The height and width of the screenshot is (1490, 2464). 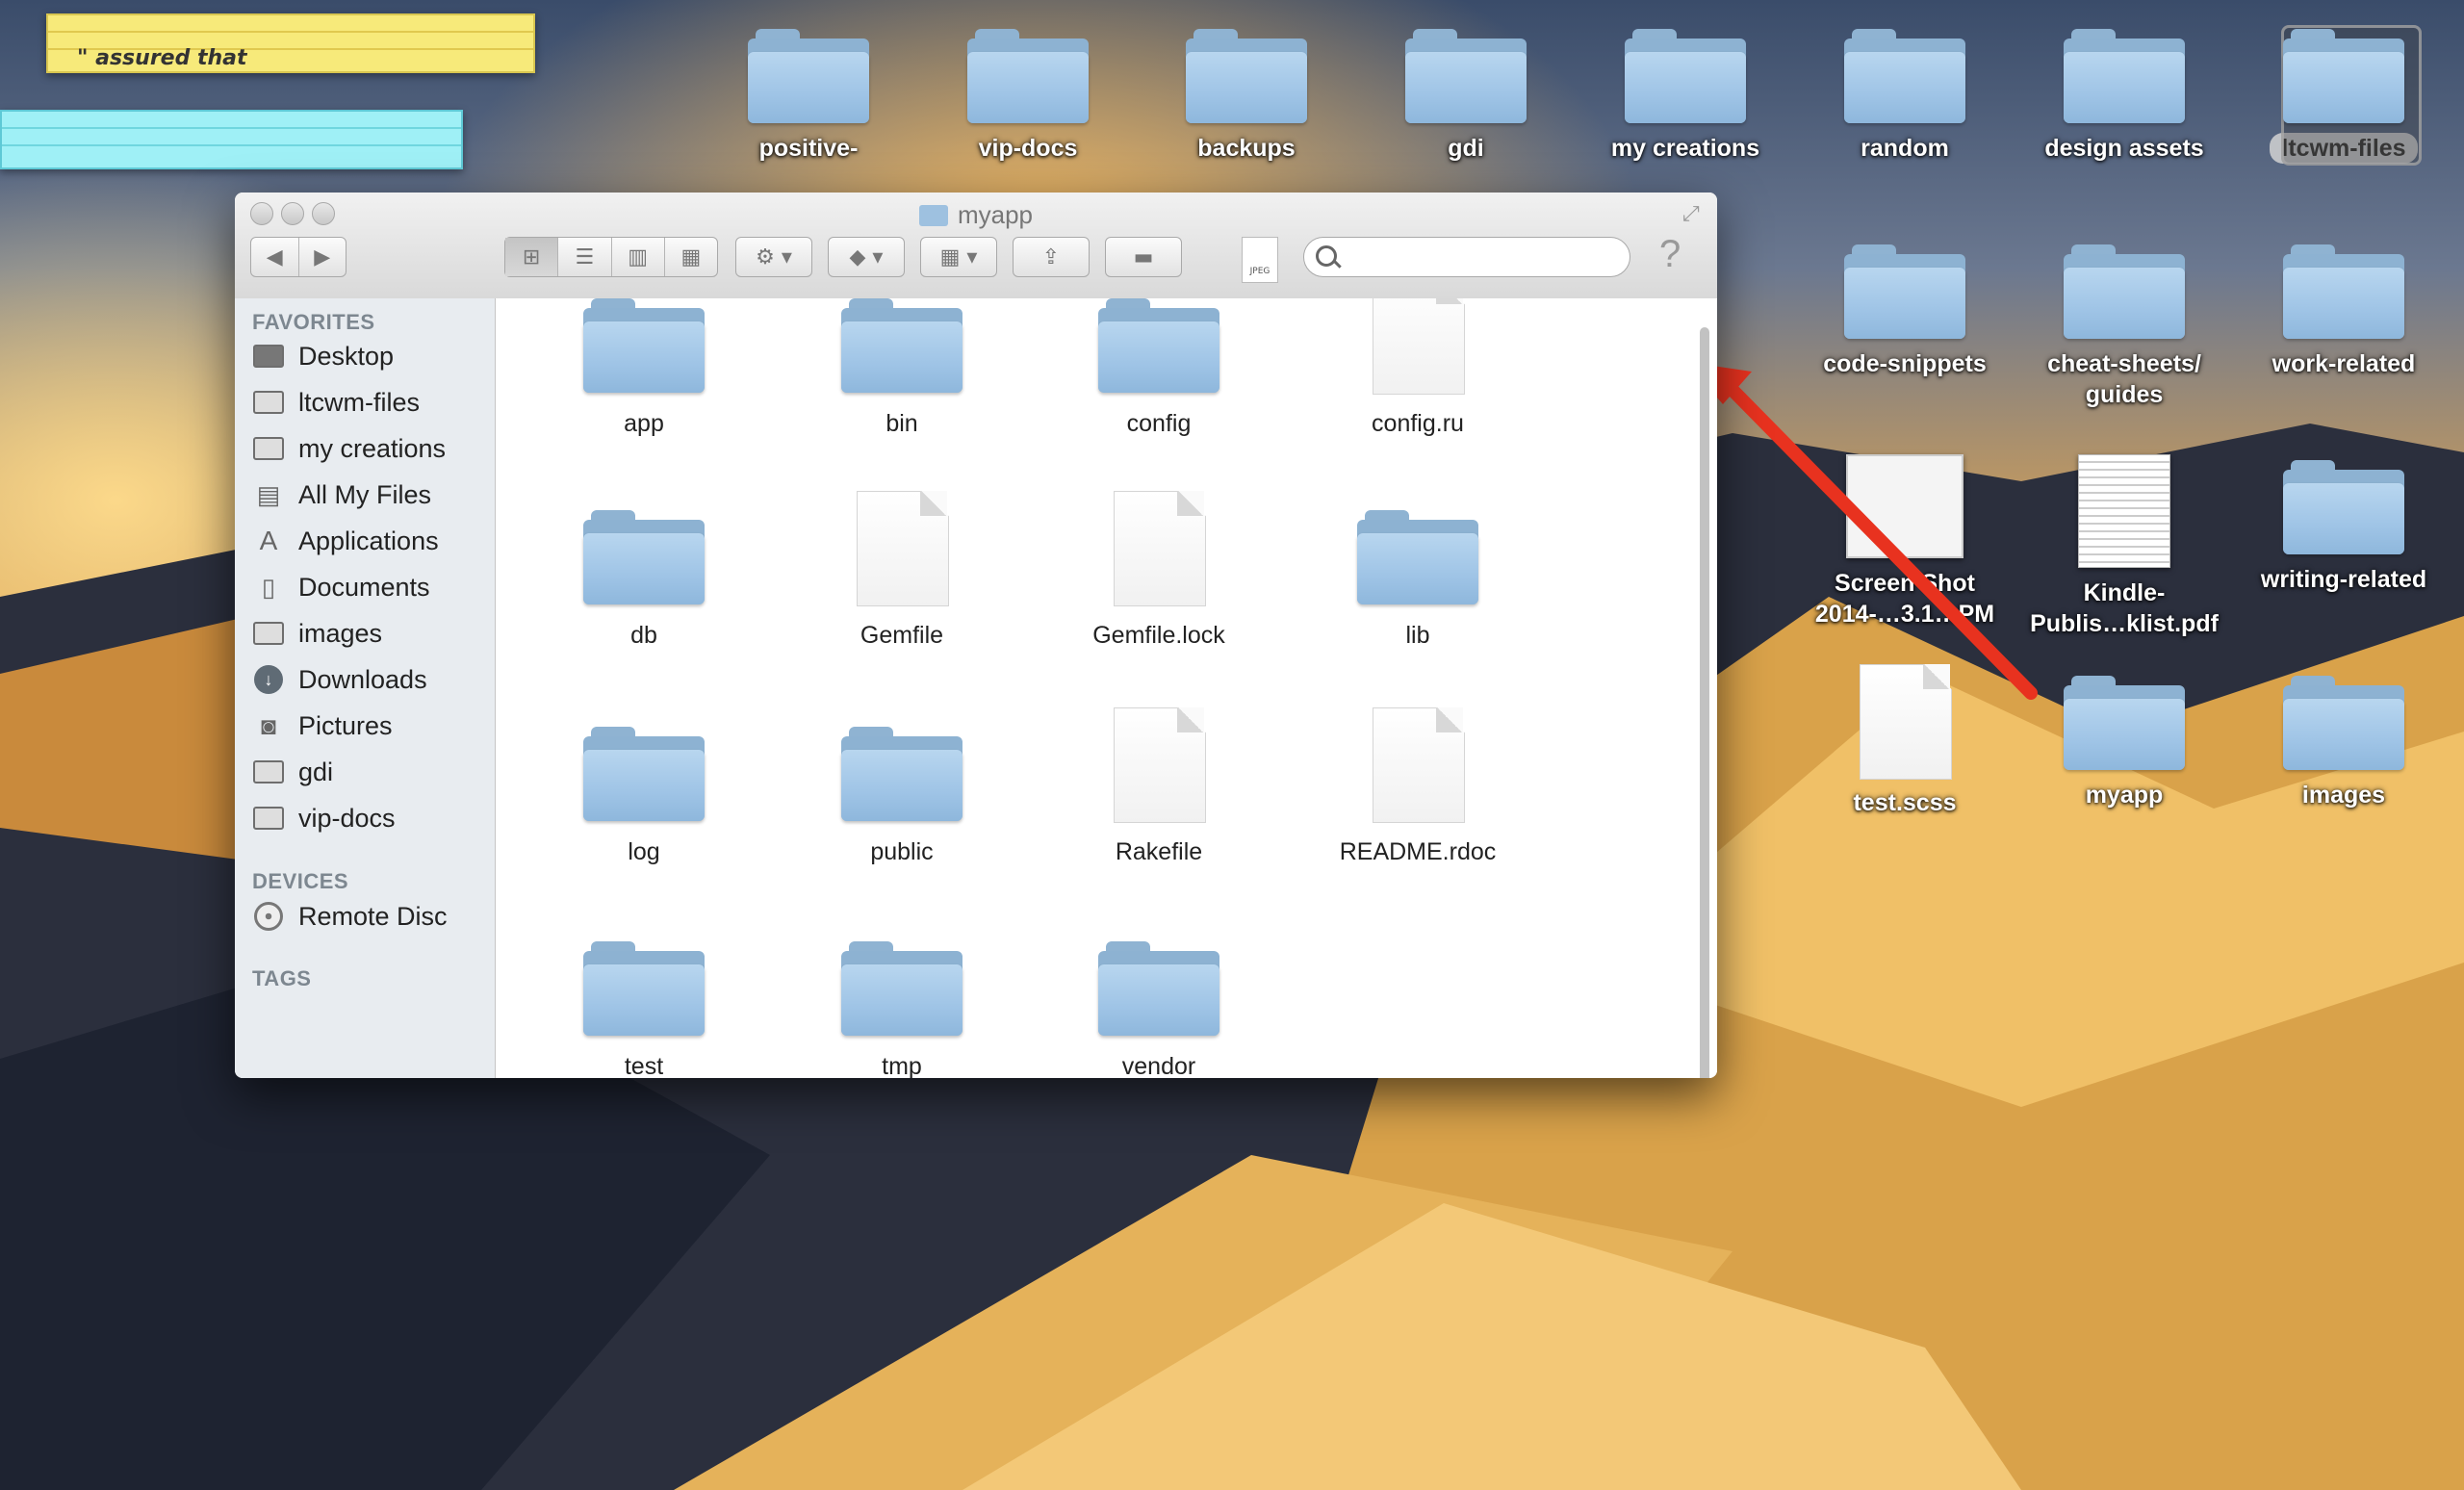 I want to click on view-mode-control: ⊞ ☰ ▥ ▦, so click(x=611, y=257).